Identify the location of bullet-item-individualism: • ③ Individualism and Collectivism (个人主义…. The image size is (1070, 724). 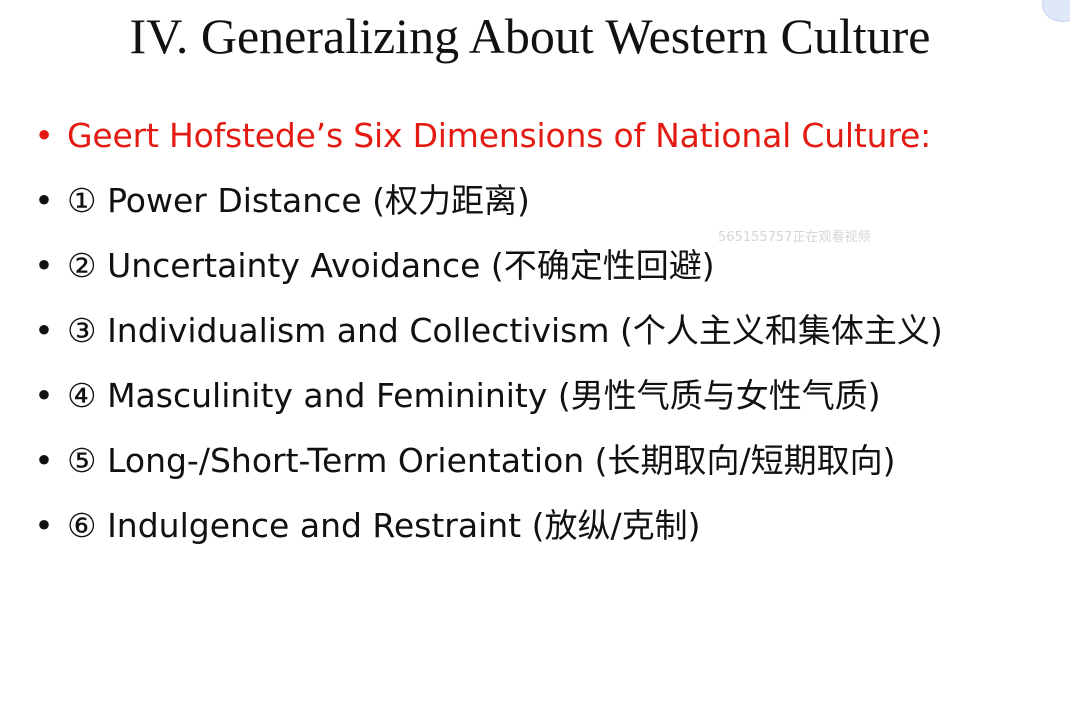
(537, 331).